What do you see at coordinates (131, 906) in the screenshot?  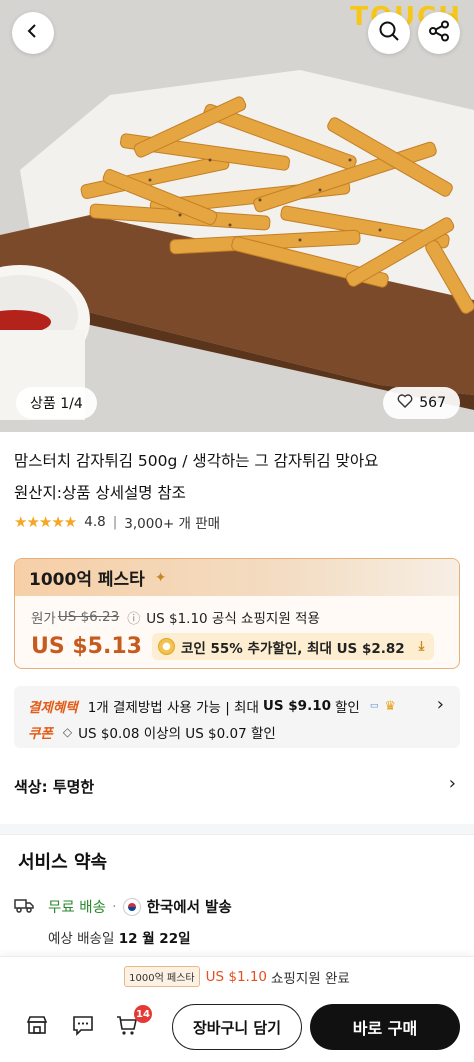 I see `korea-flag-icon` at bounding box center [131, 906].